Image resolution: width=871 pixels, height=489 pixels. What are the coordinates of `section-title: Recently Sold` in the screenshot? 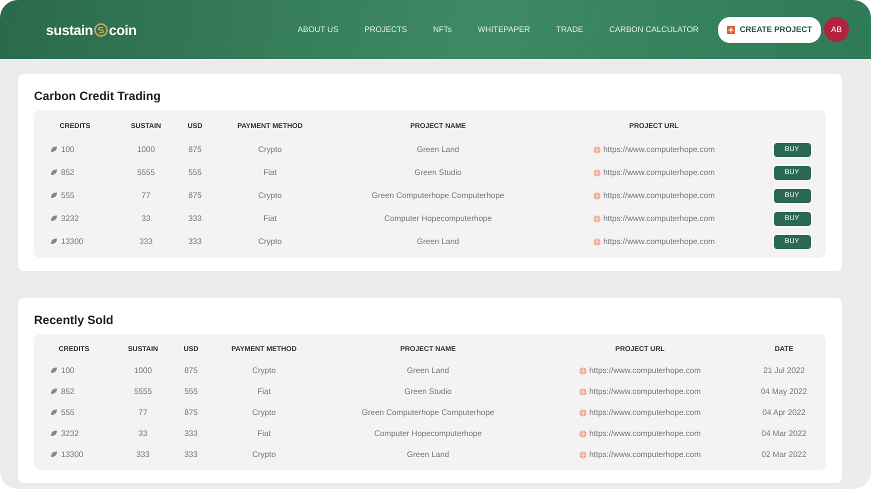 It's located at (74, 320).